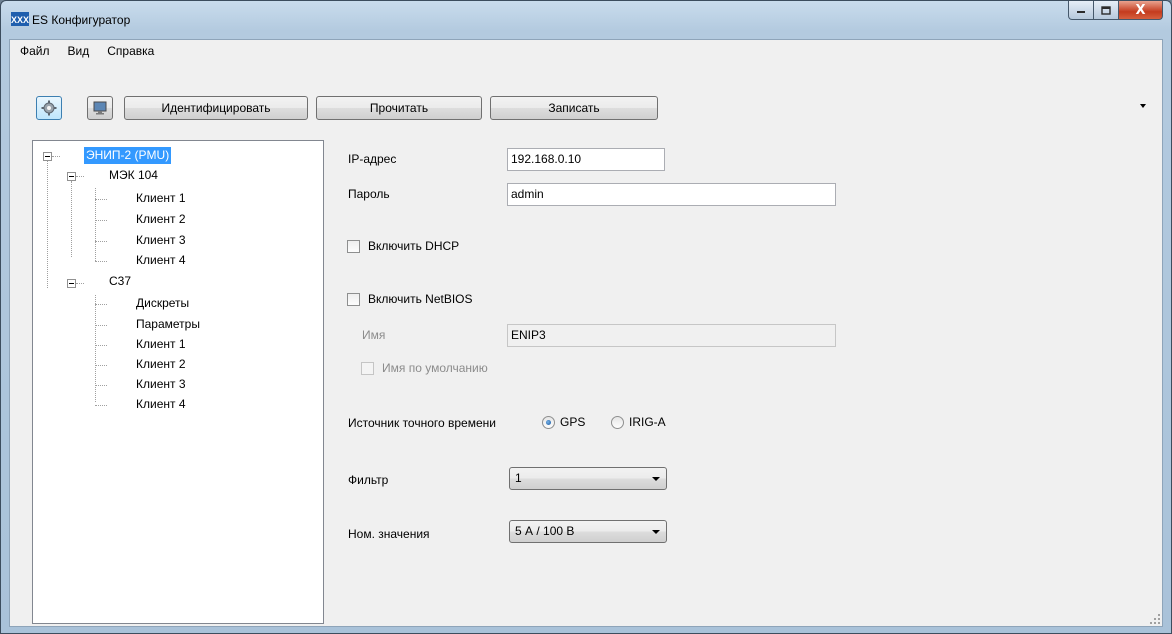  Describe the element at coordinates (518, 478) in the screenshot. I see `filter-select-value: 1` at that location.